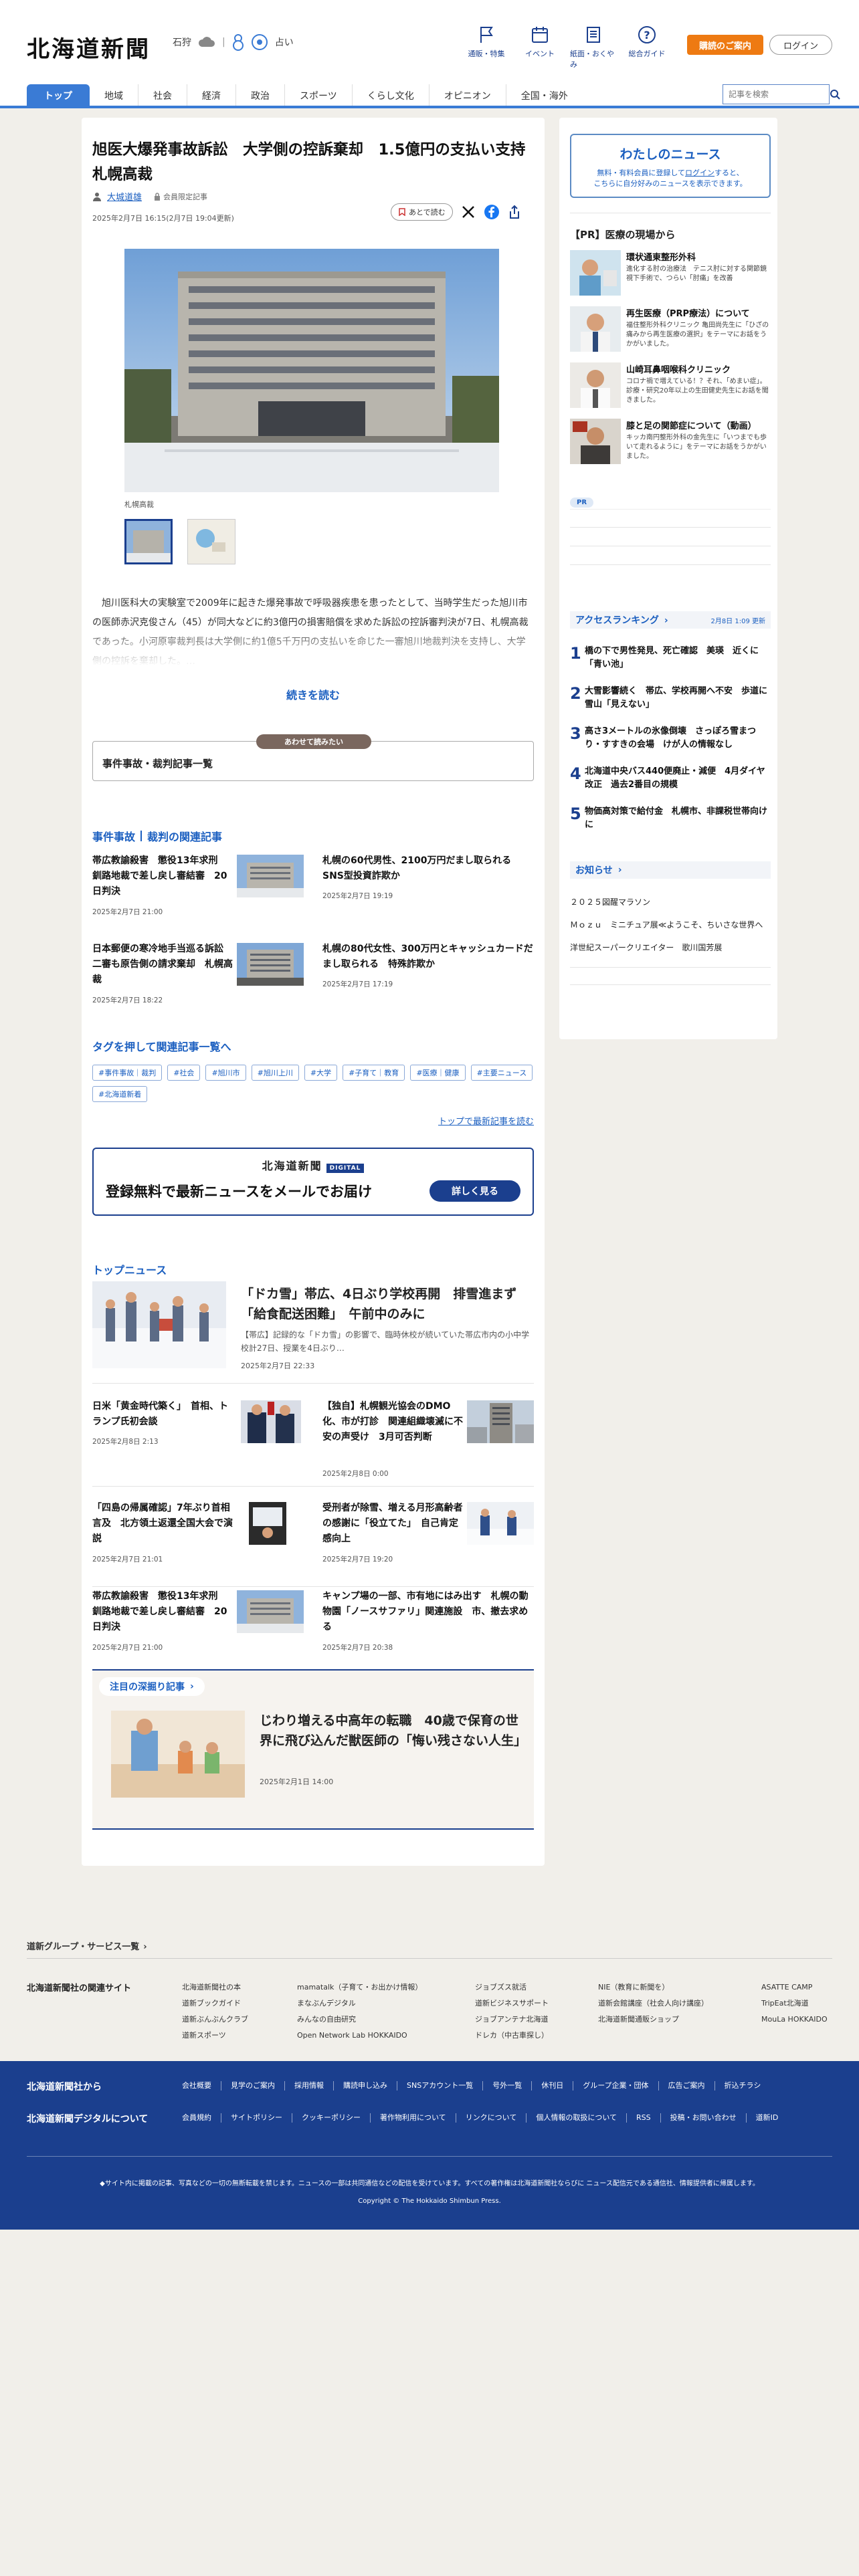  Describe the element at coordinates (671, 818) in the screenshot. I see `ranking-item-5: 5 物価高対策で給付金 札幌市、非課税世帯向けに` at that location.